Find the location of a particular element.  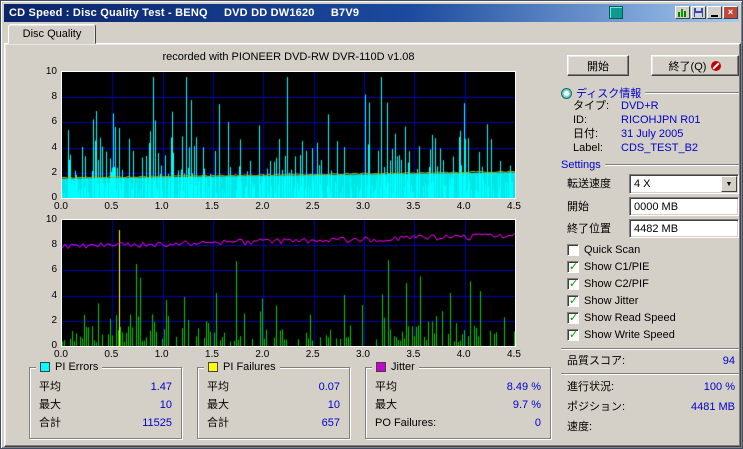

disc-info-row: ID: RICOHJPN R01 is located at coordinates (656, 120).